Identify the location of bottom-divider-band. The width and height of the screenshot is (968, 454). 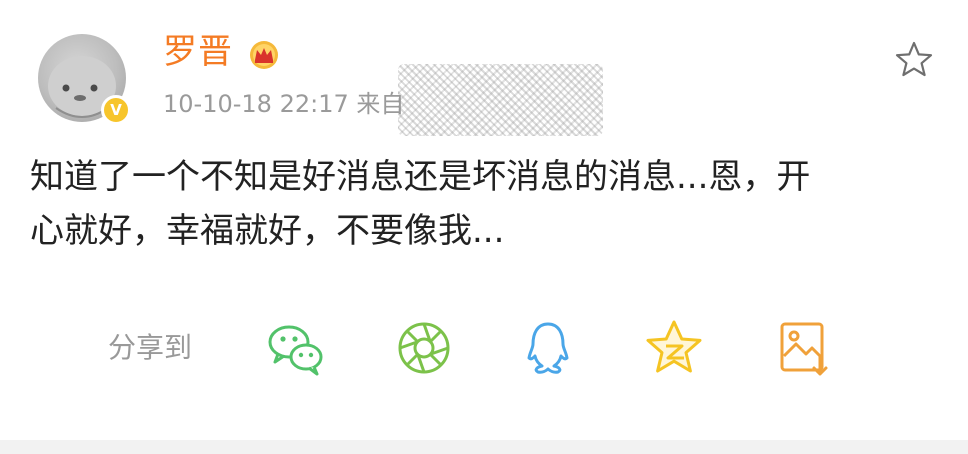
(484, 447).